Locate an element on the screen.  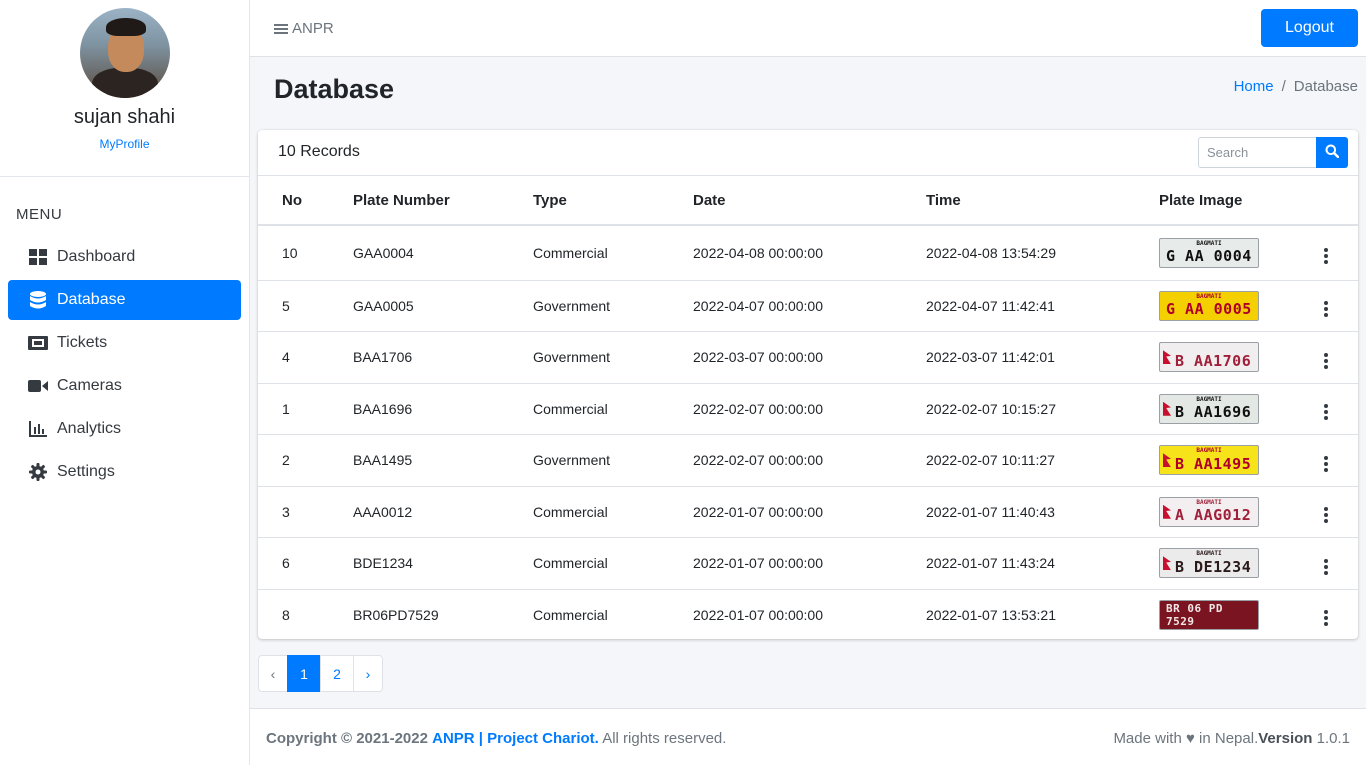
menu-title: MENU is located at coordinates (39, 214).